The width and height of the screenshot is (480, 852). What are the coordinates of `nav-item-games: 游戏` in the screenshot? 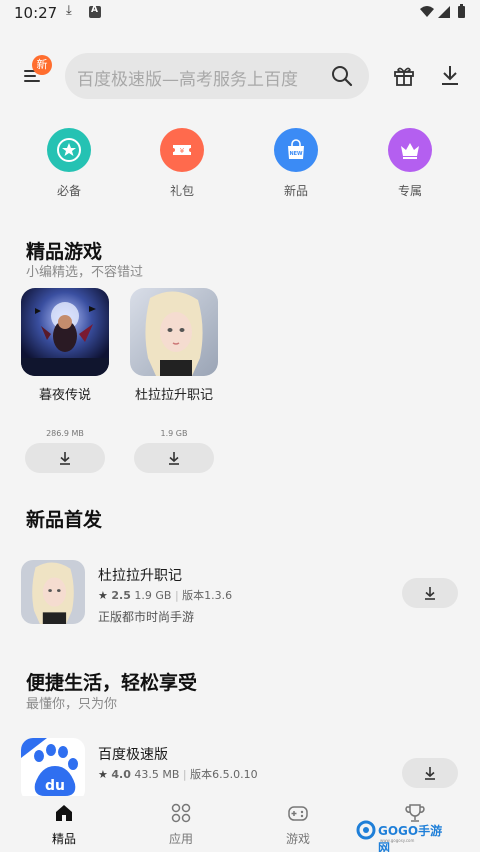 It's located at (298, 824).